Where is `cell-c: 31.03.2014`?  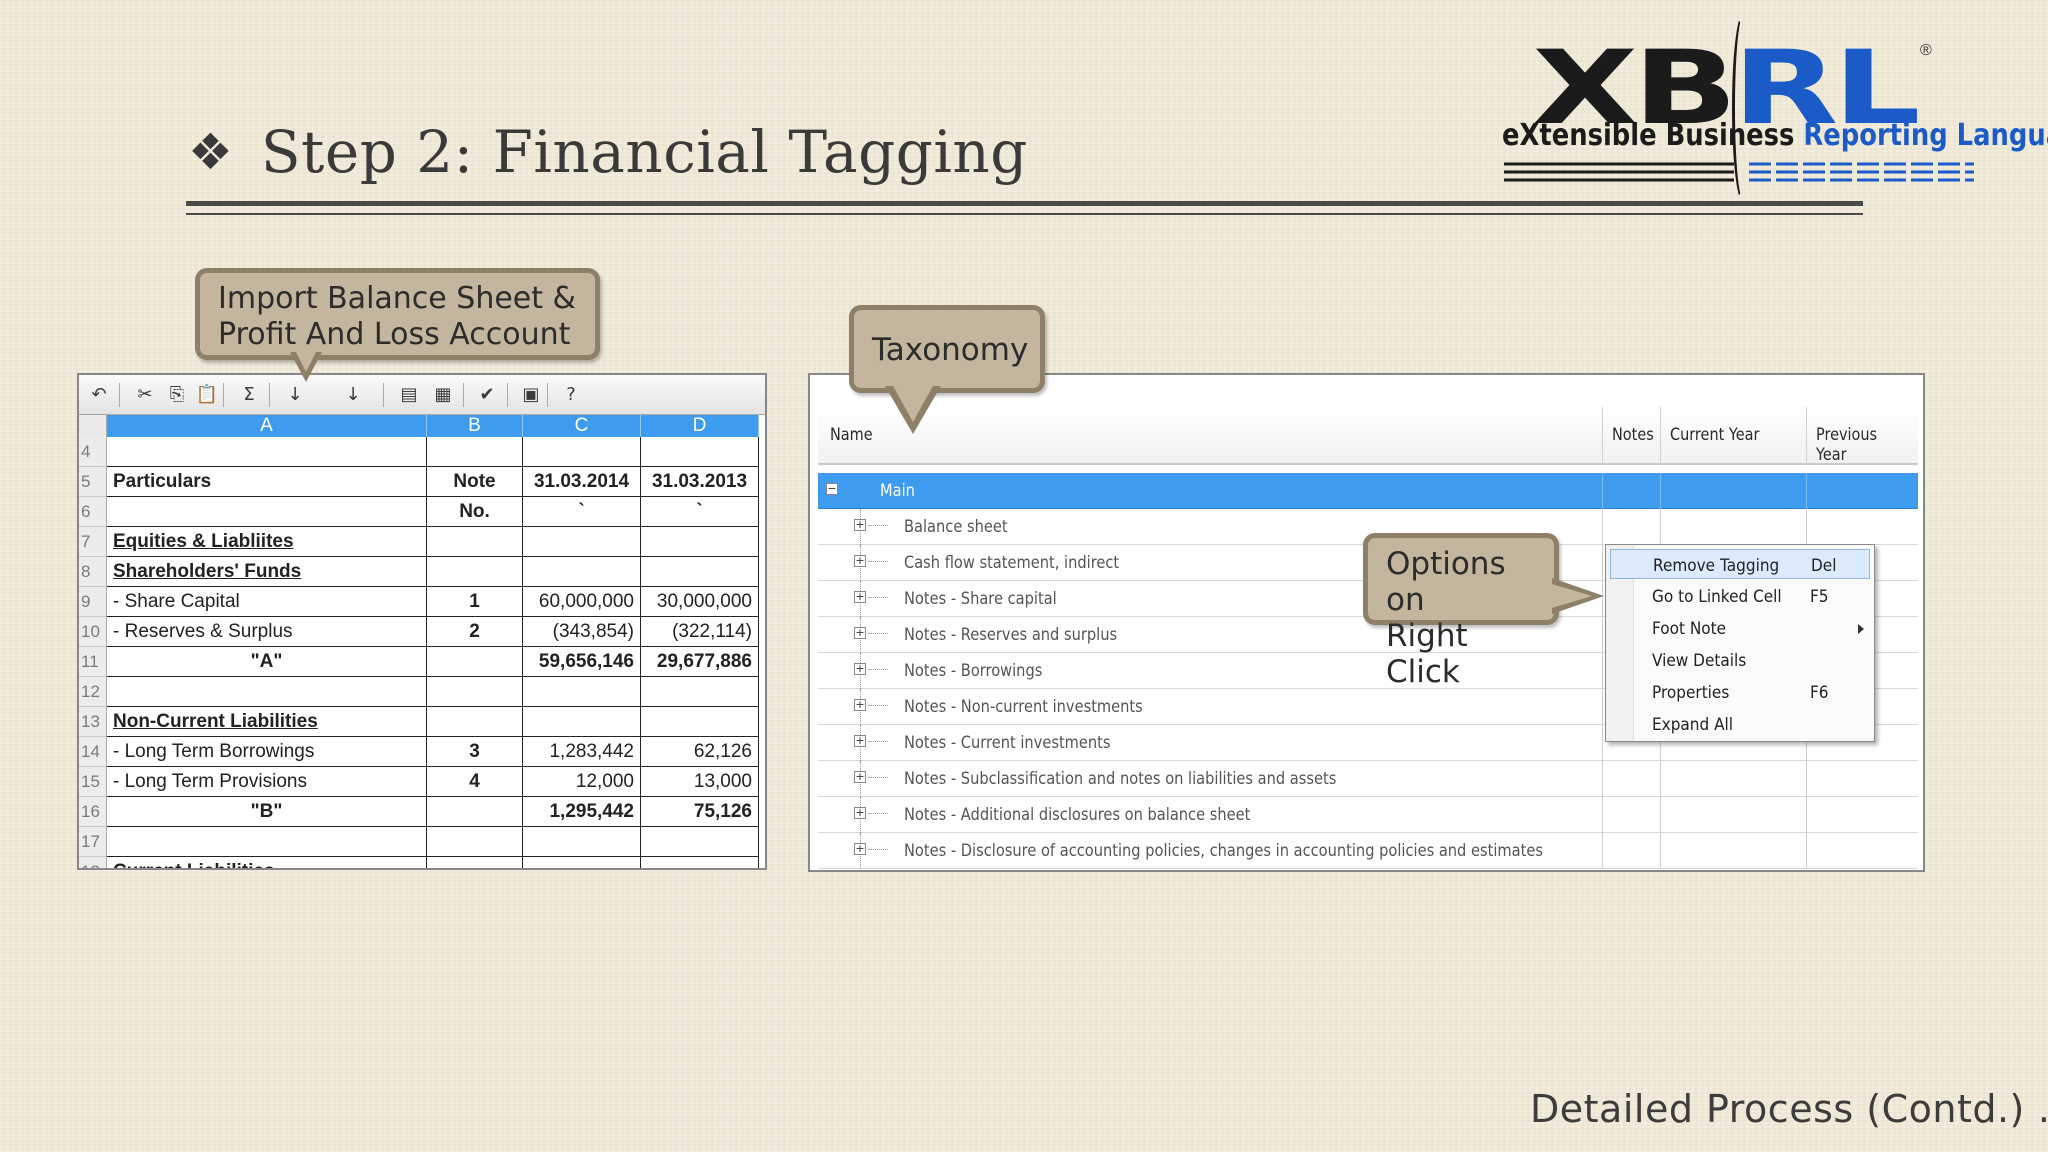
cell-c: 31.03.2014 is located at coordinates (582, 482).